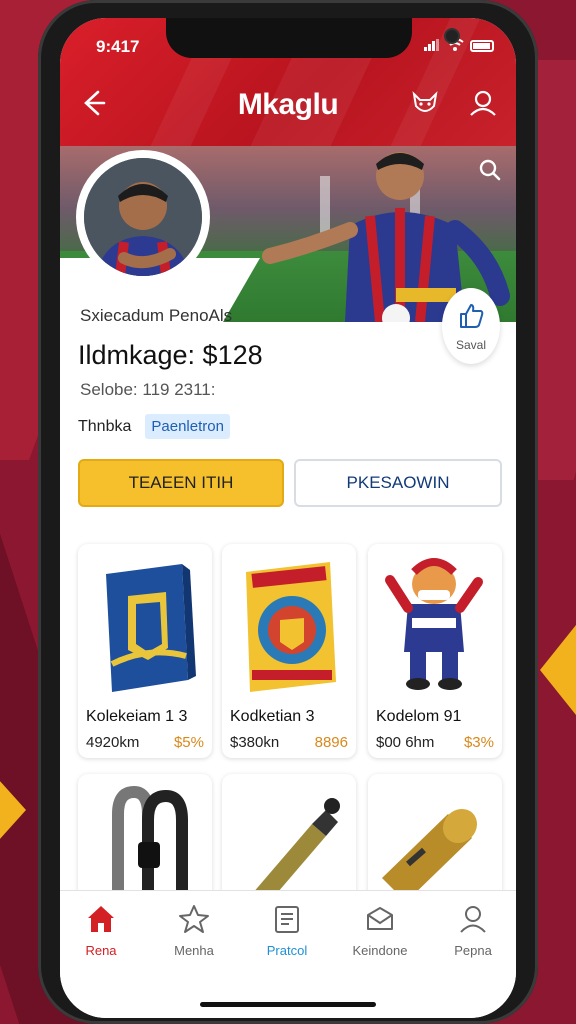 Image resolution: width=576 pixels, height=1024 pixels. I want to click on device-notch, so click(313, 38).